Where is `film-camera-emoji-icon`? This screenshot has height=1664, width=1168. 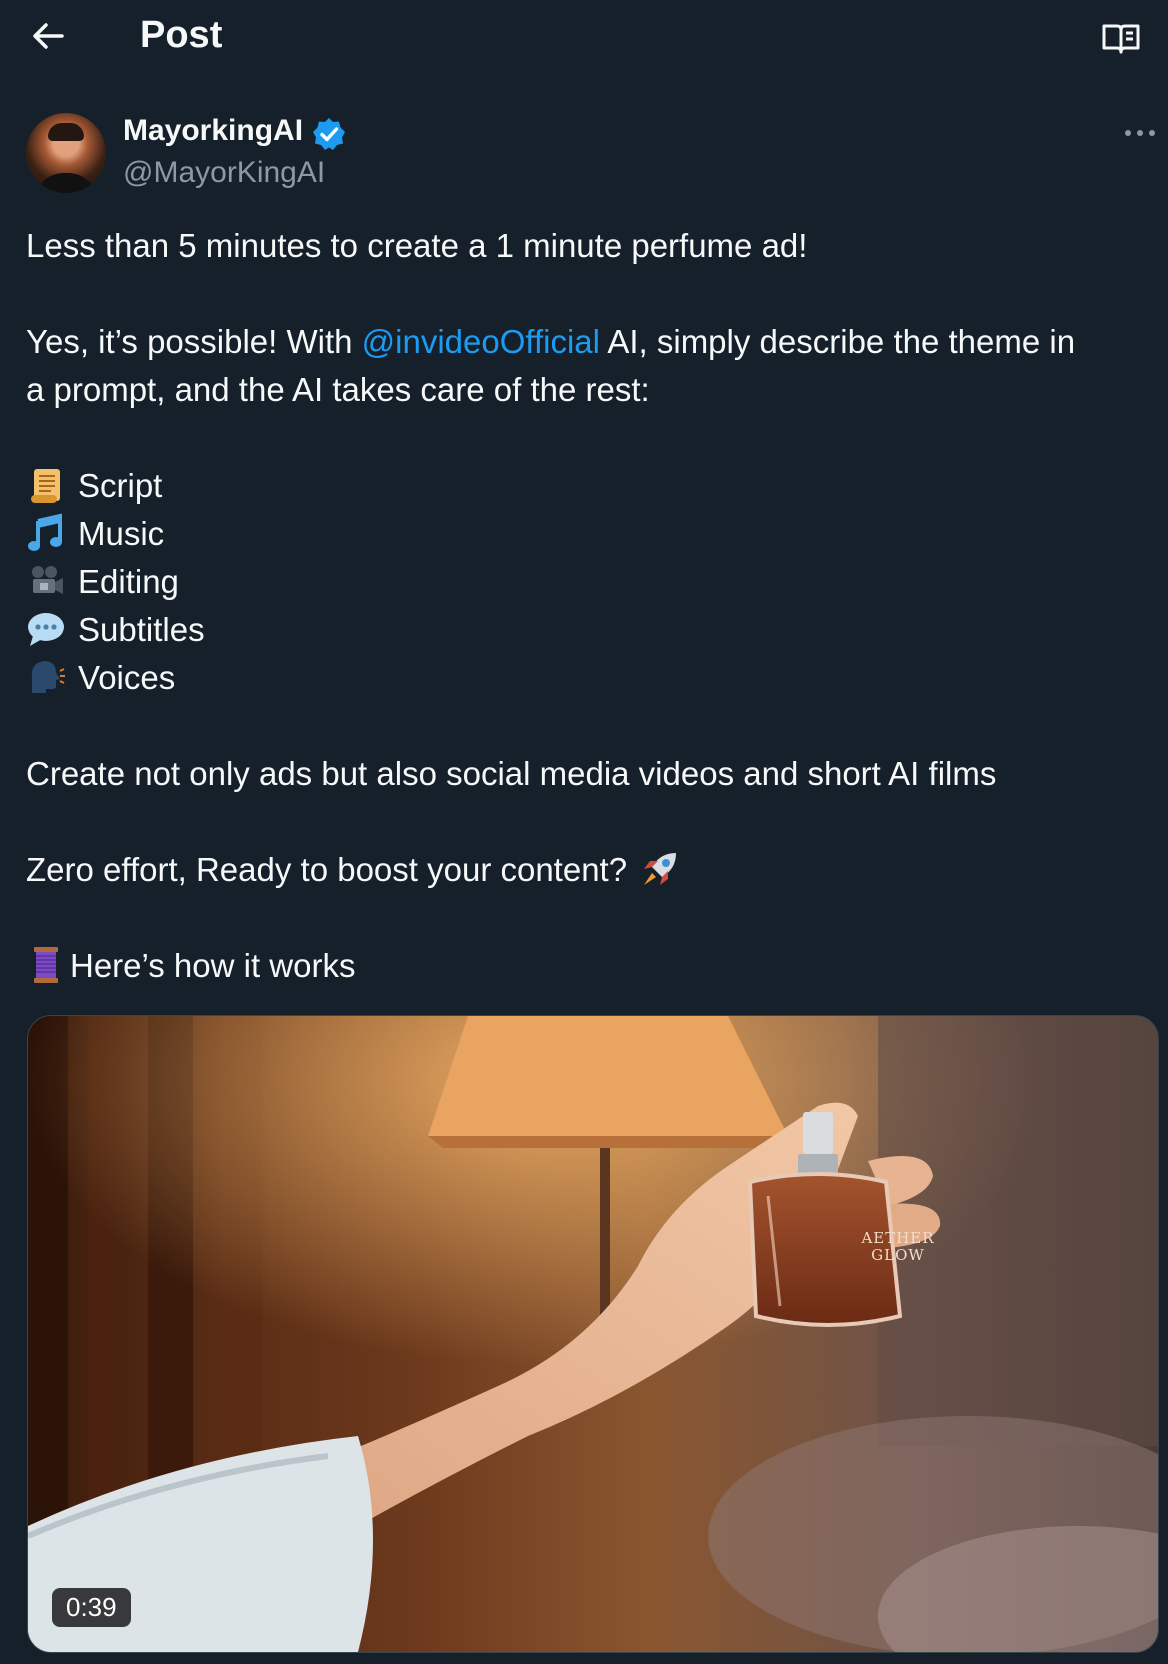 film-camera-emoji-icon is located at coordinates (46, 581).